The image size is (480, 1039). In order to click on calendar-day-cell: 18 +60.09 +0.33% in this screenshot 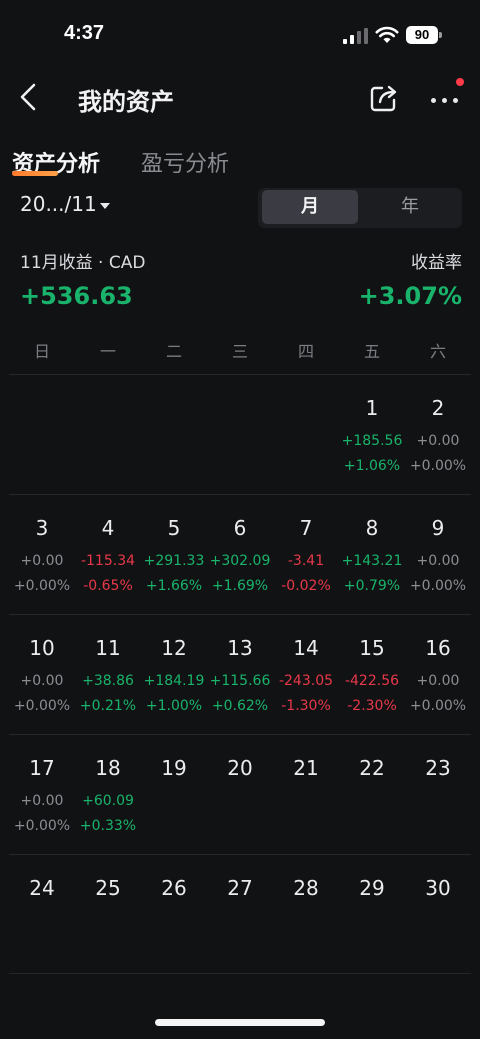, I will do `click(108, 795)`.